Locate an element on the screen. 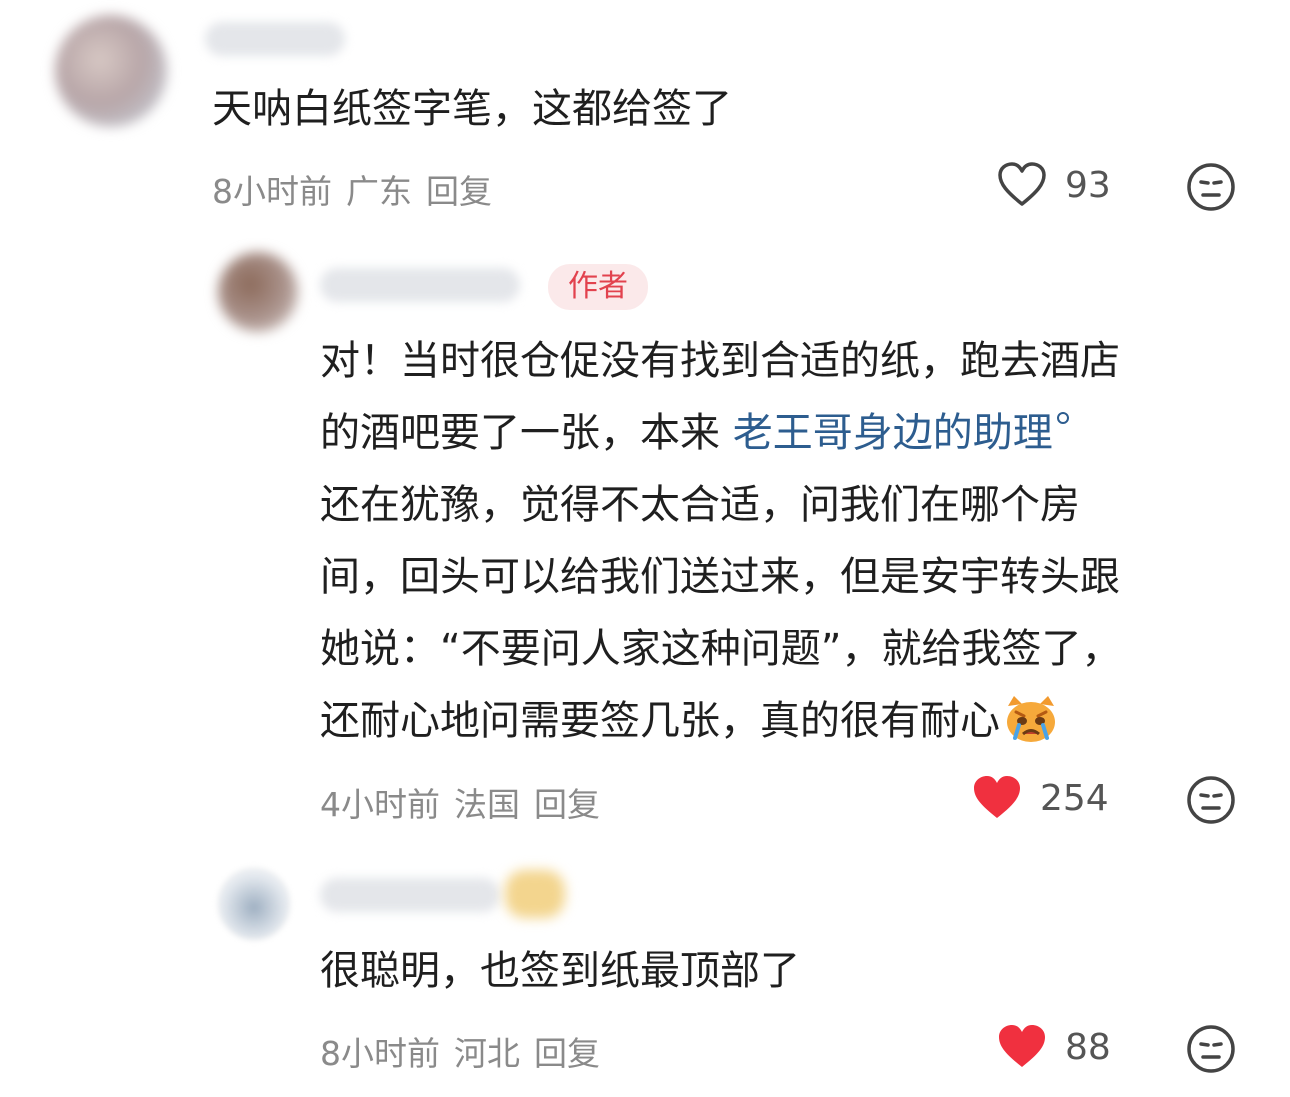  heart-outline-icon is located at coordinates (1022, 184).